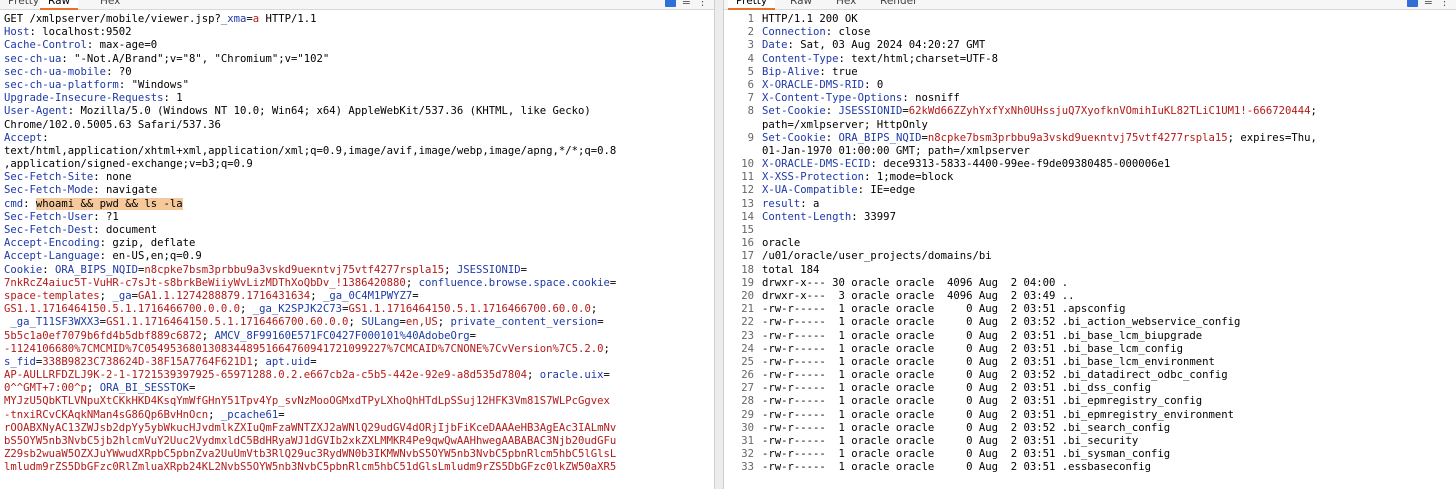  Describe the element at coordinates (33, 58) in the screenshot. I see `header-name: sec-ch-ua` at that location.